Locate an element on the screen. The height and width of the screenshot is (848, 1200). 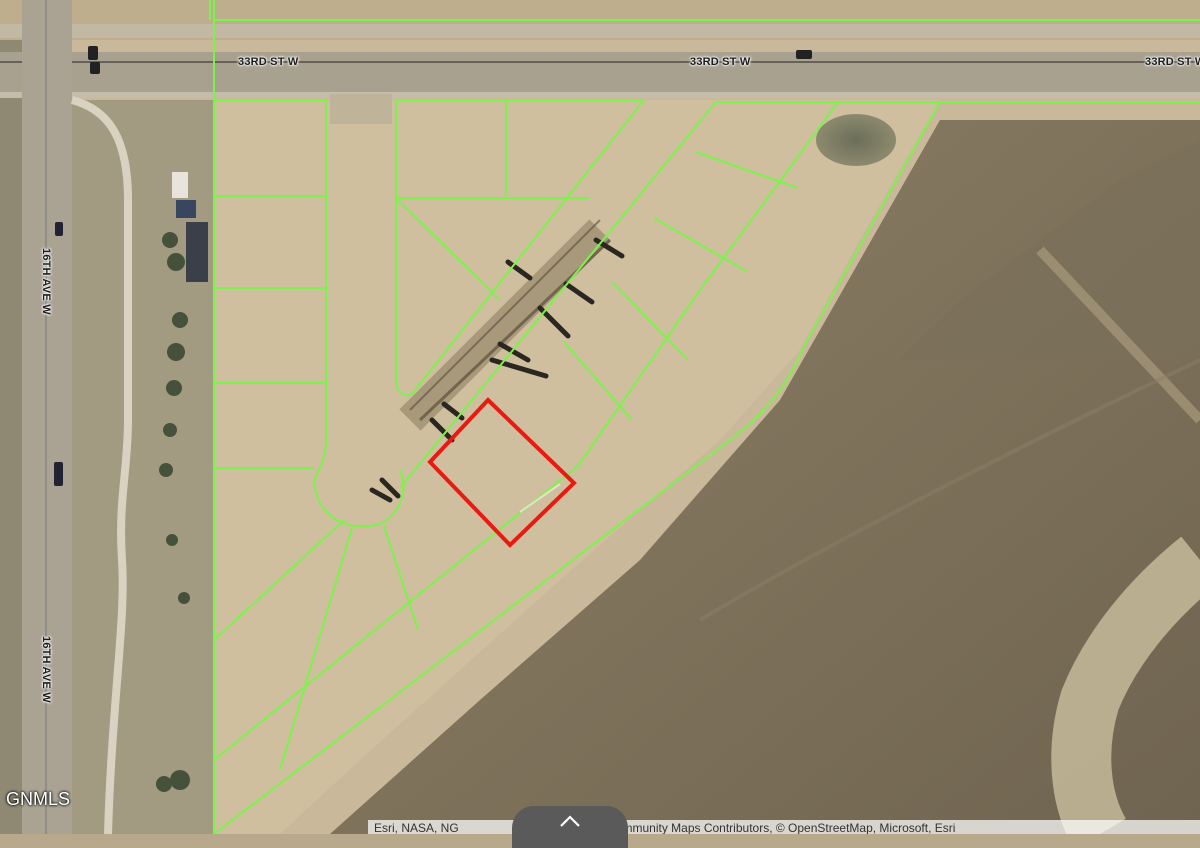
frontage-path is located at coordinates (600, 31).